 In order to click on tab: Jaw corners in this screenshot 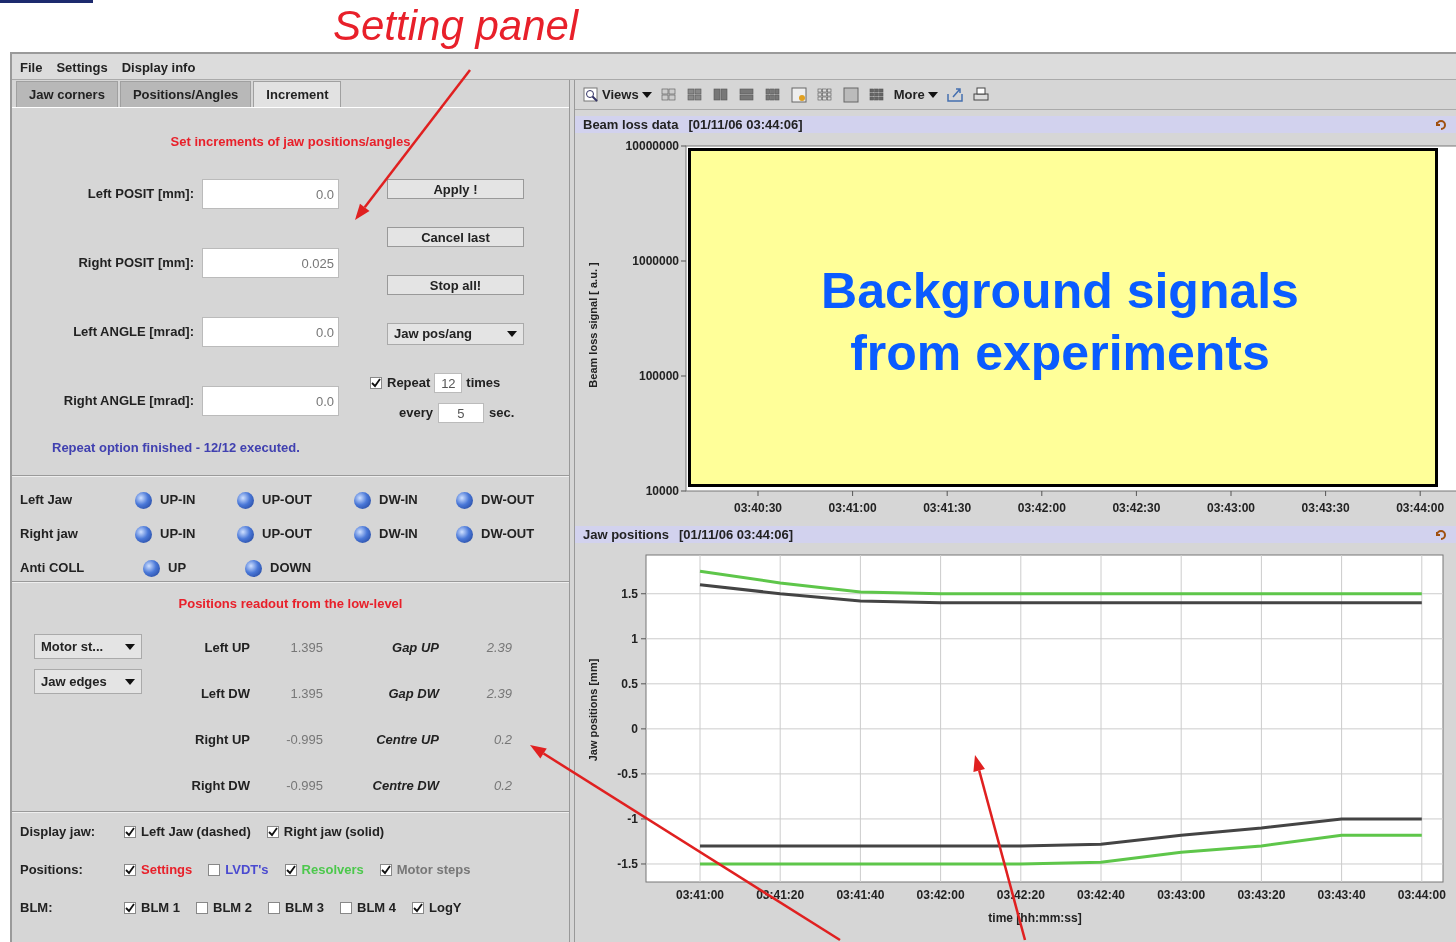, I will do `click(67, 93)`.